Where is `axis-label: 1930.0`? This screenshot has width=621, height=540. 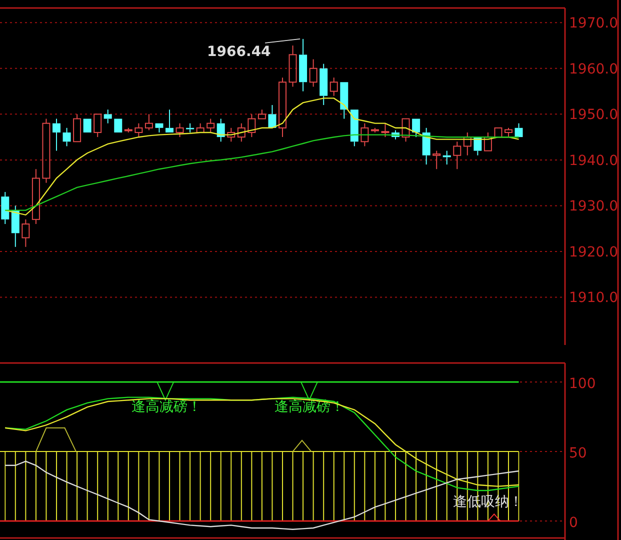 axis-label: 1930.0 is located at coordinates (593, 206).